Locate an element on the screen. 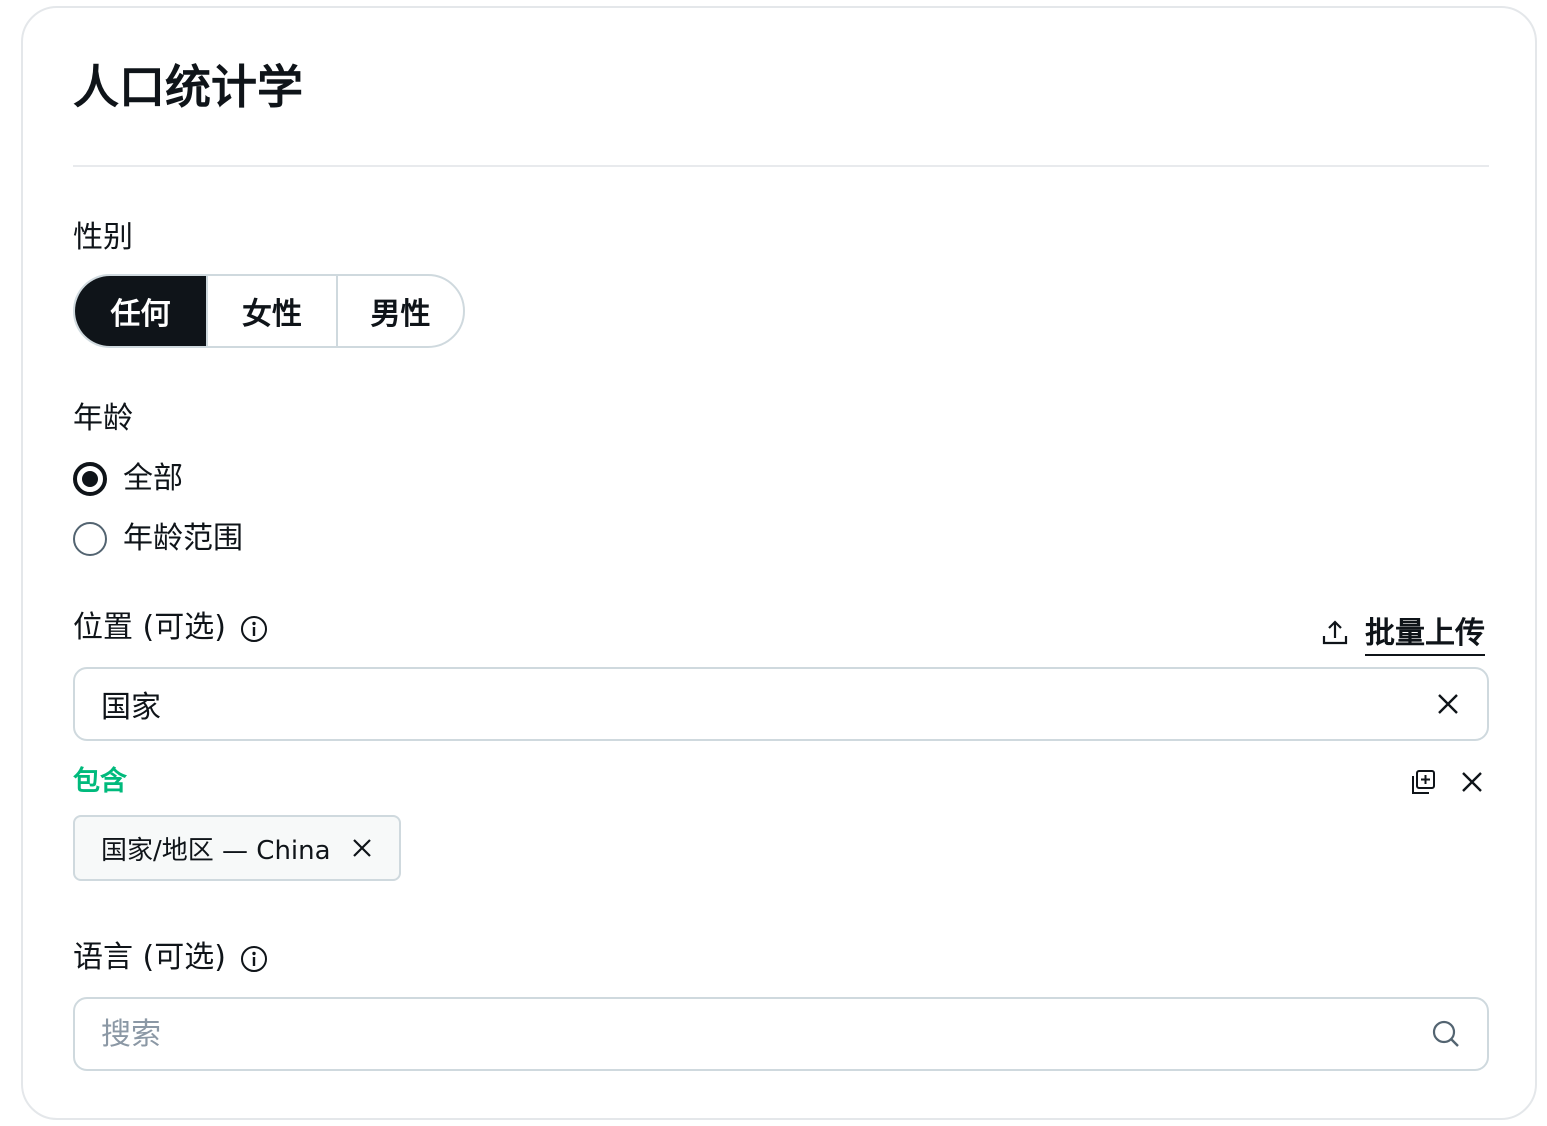 This screenshot has width=1547, height=1126. age-label: 年龄 is located at coordinates (103, 418).